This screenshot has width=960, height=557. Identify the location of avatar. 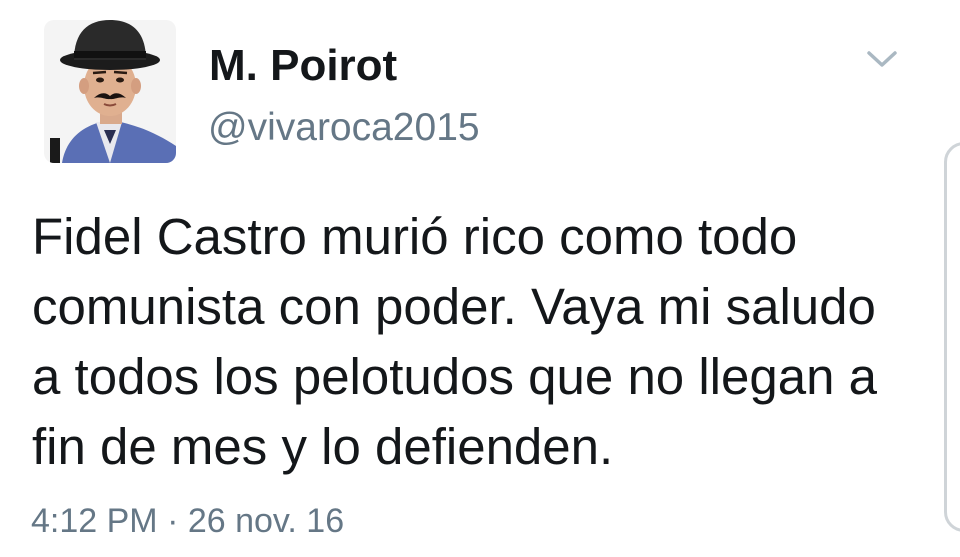
(110, 91).